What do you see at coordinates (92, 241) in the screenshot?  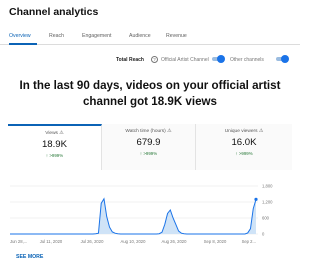 I see `x-tick-label: Jul 26, 2020` at bounding box center [92, 241].